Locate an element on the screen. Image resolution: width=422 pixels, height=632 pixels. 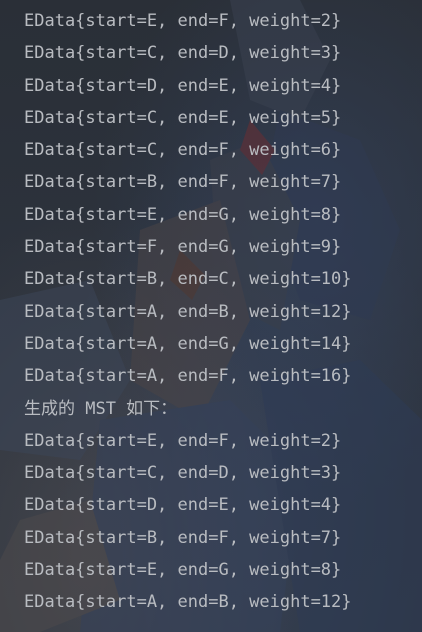
console-line: EData{start=B, end=C, weight=10} is located at coordinates (188, 279).